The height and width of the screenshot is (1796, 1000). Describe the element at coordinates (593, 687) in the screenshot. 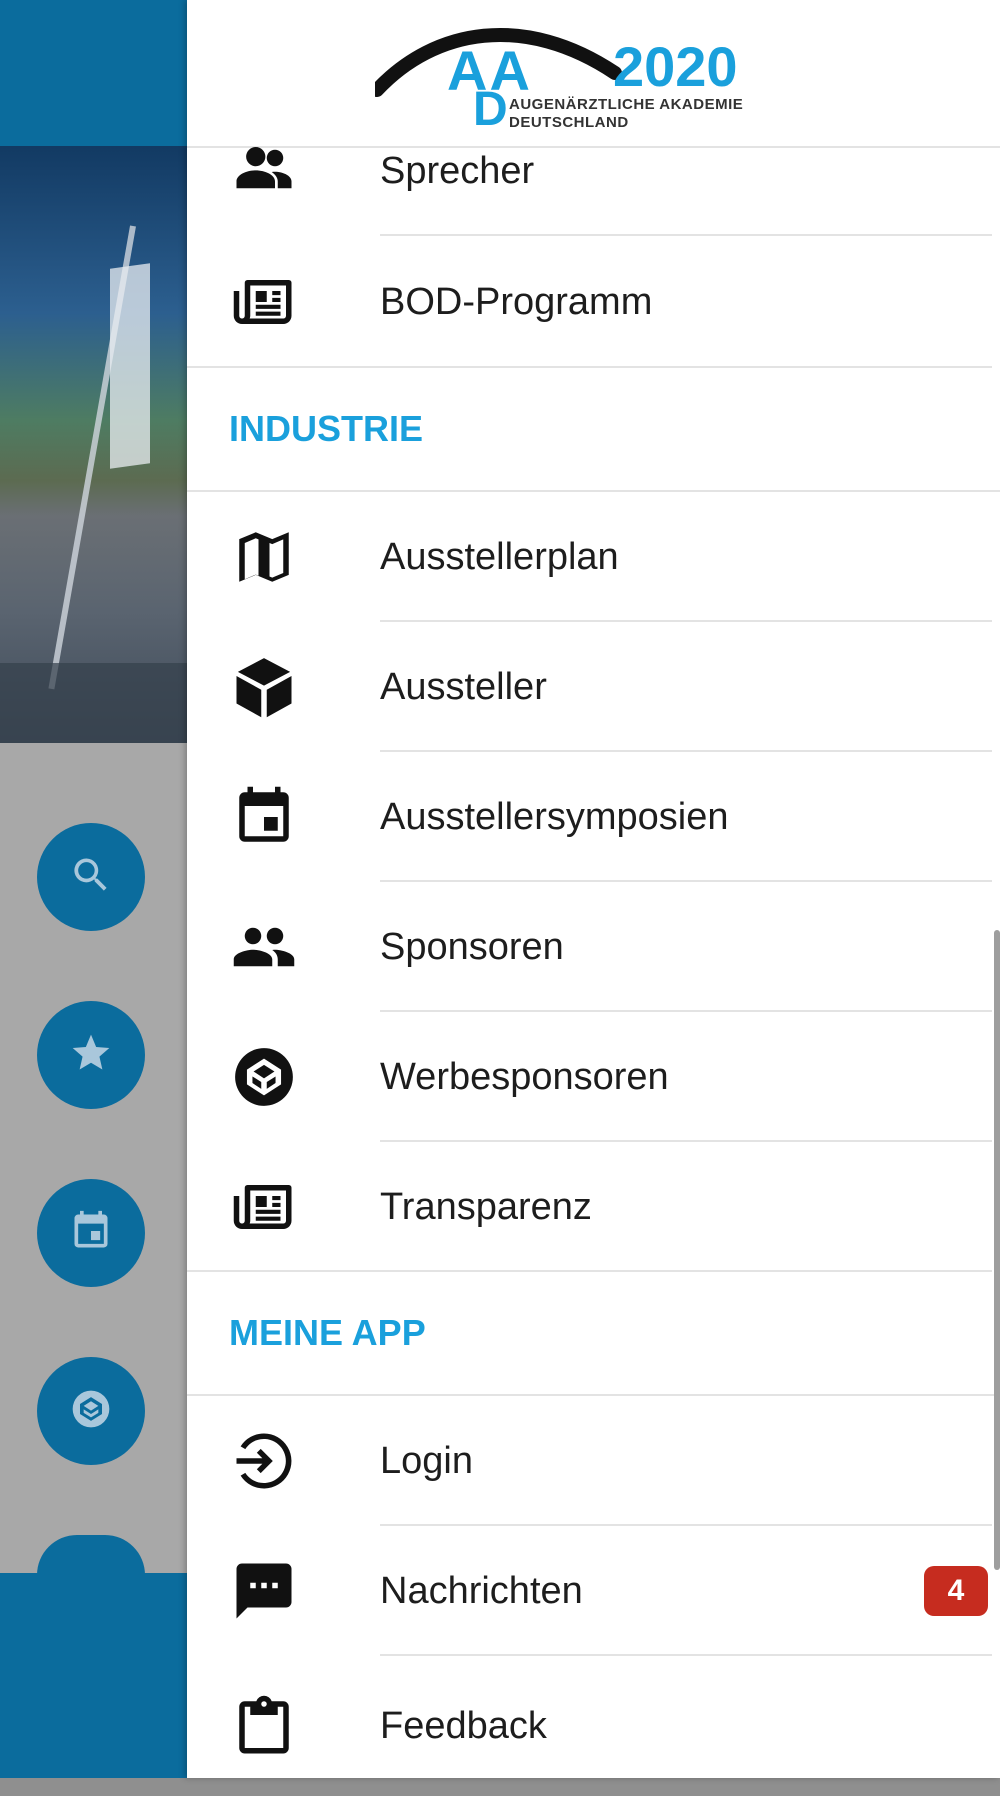

I see `menu-item-aussteller: Aussteller` at that location.